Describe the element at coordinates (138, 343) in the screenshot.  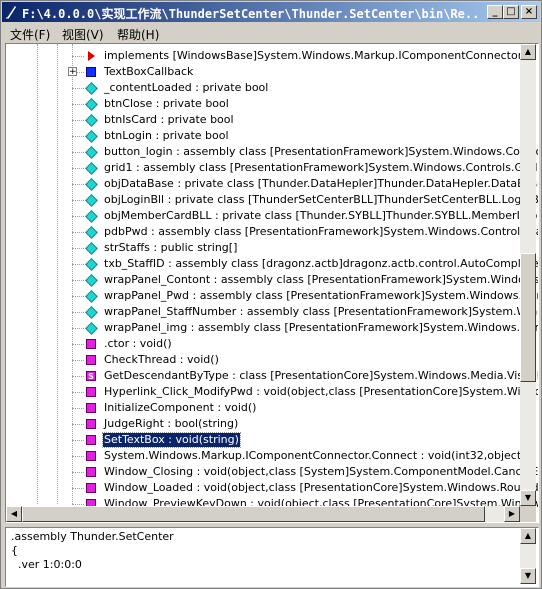
I see `tree-node-label: .ctor : void()` at that location.